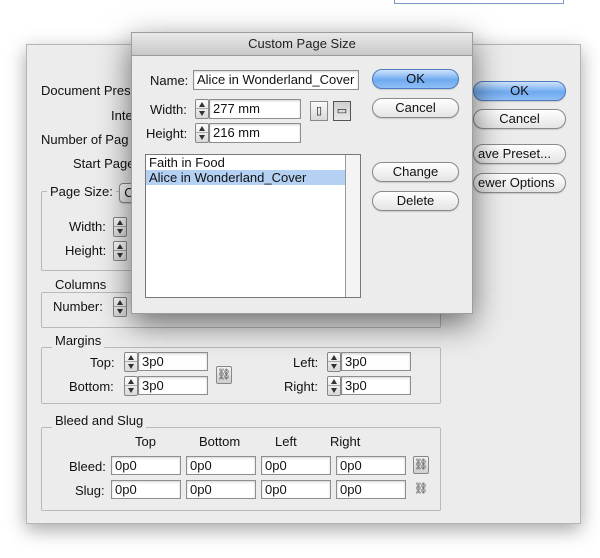  I want to click on bleed-top-field: 0p0, so click(146, 465).